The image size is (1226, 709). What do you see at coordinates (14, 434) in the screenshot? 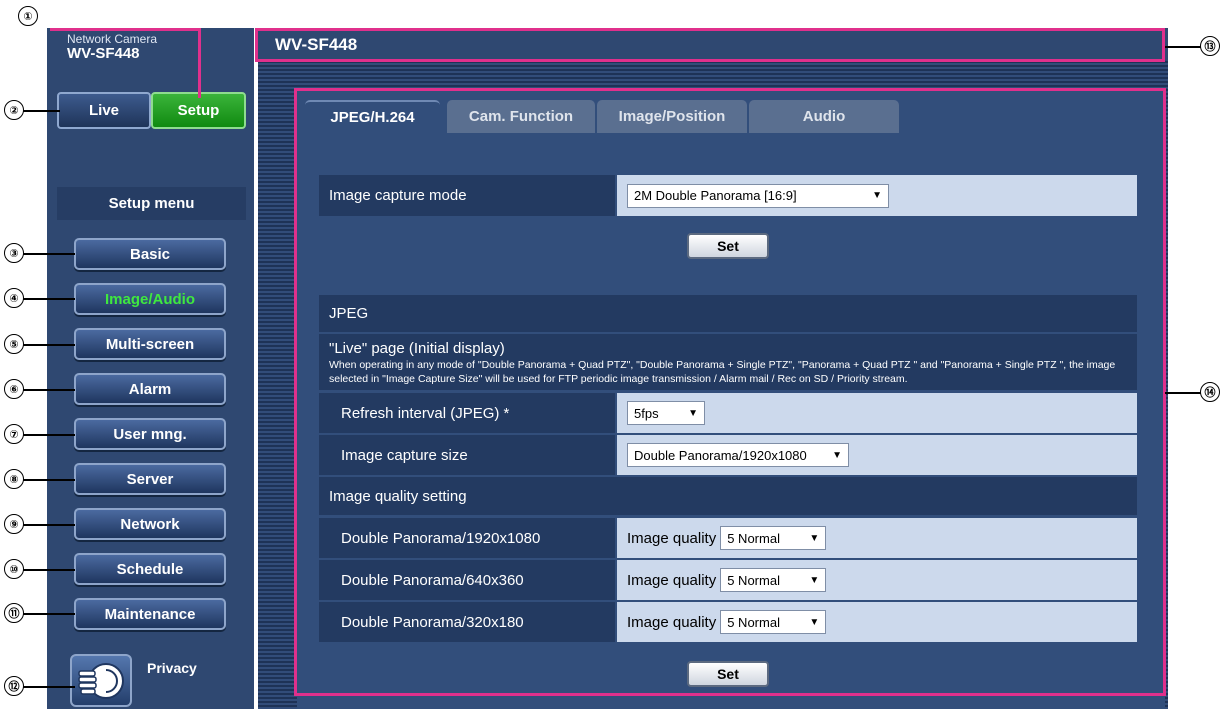
I see `callout-7: ⑦` at bounding box center [14, 434].